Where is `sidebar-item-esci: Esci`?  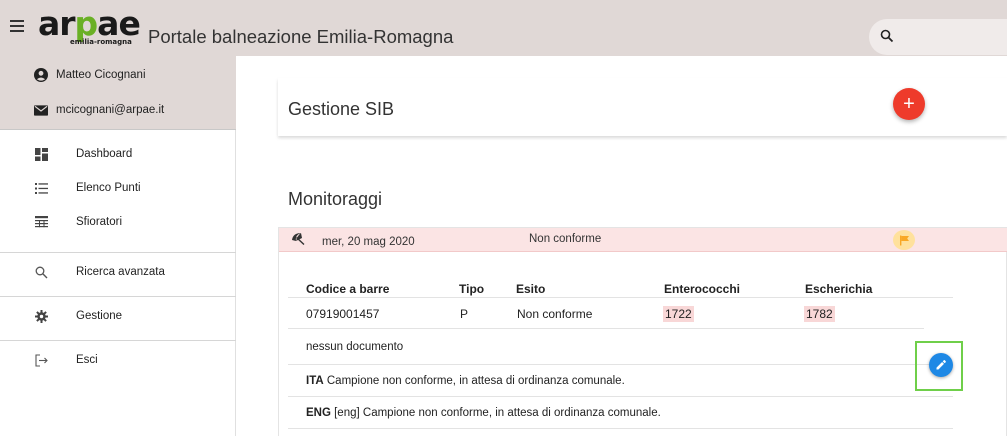
sidebar-item-esci: Esci is located at coordinates (118, 360).